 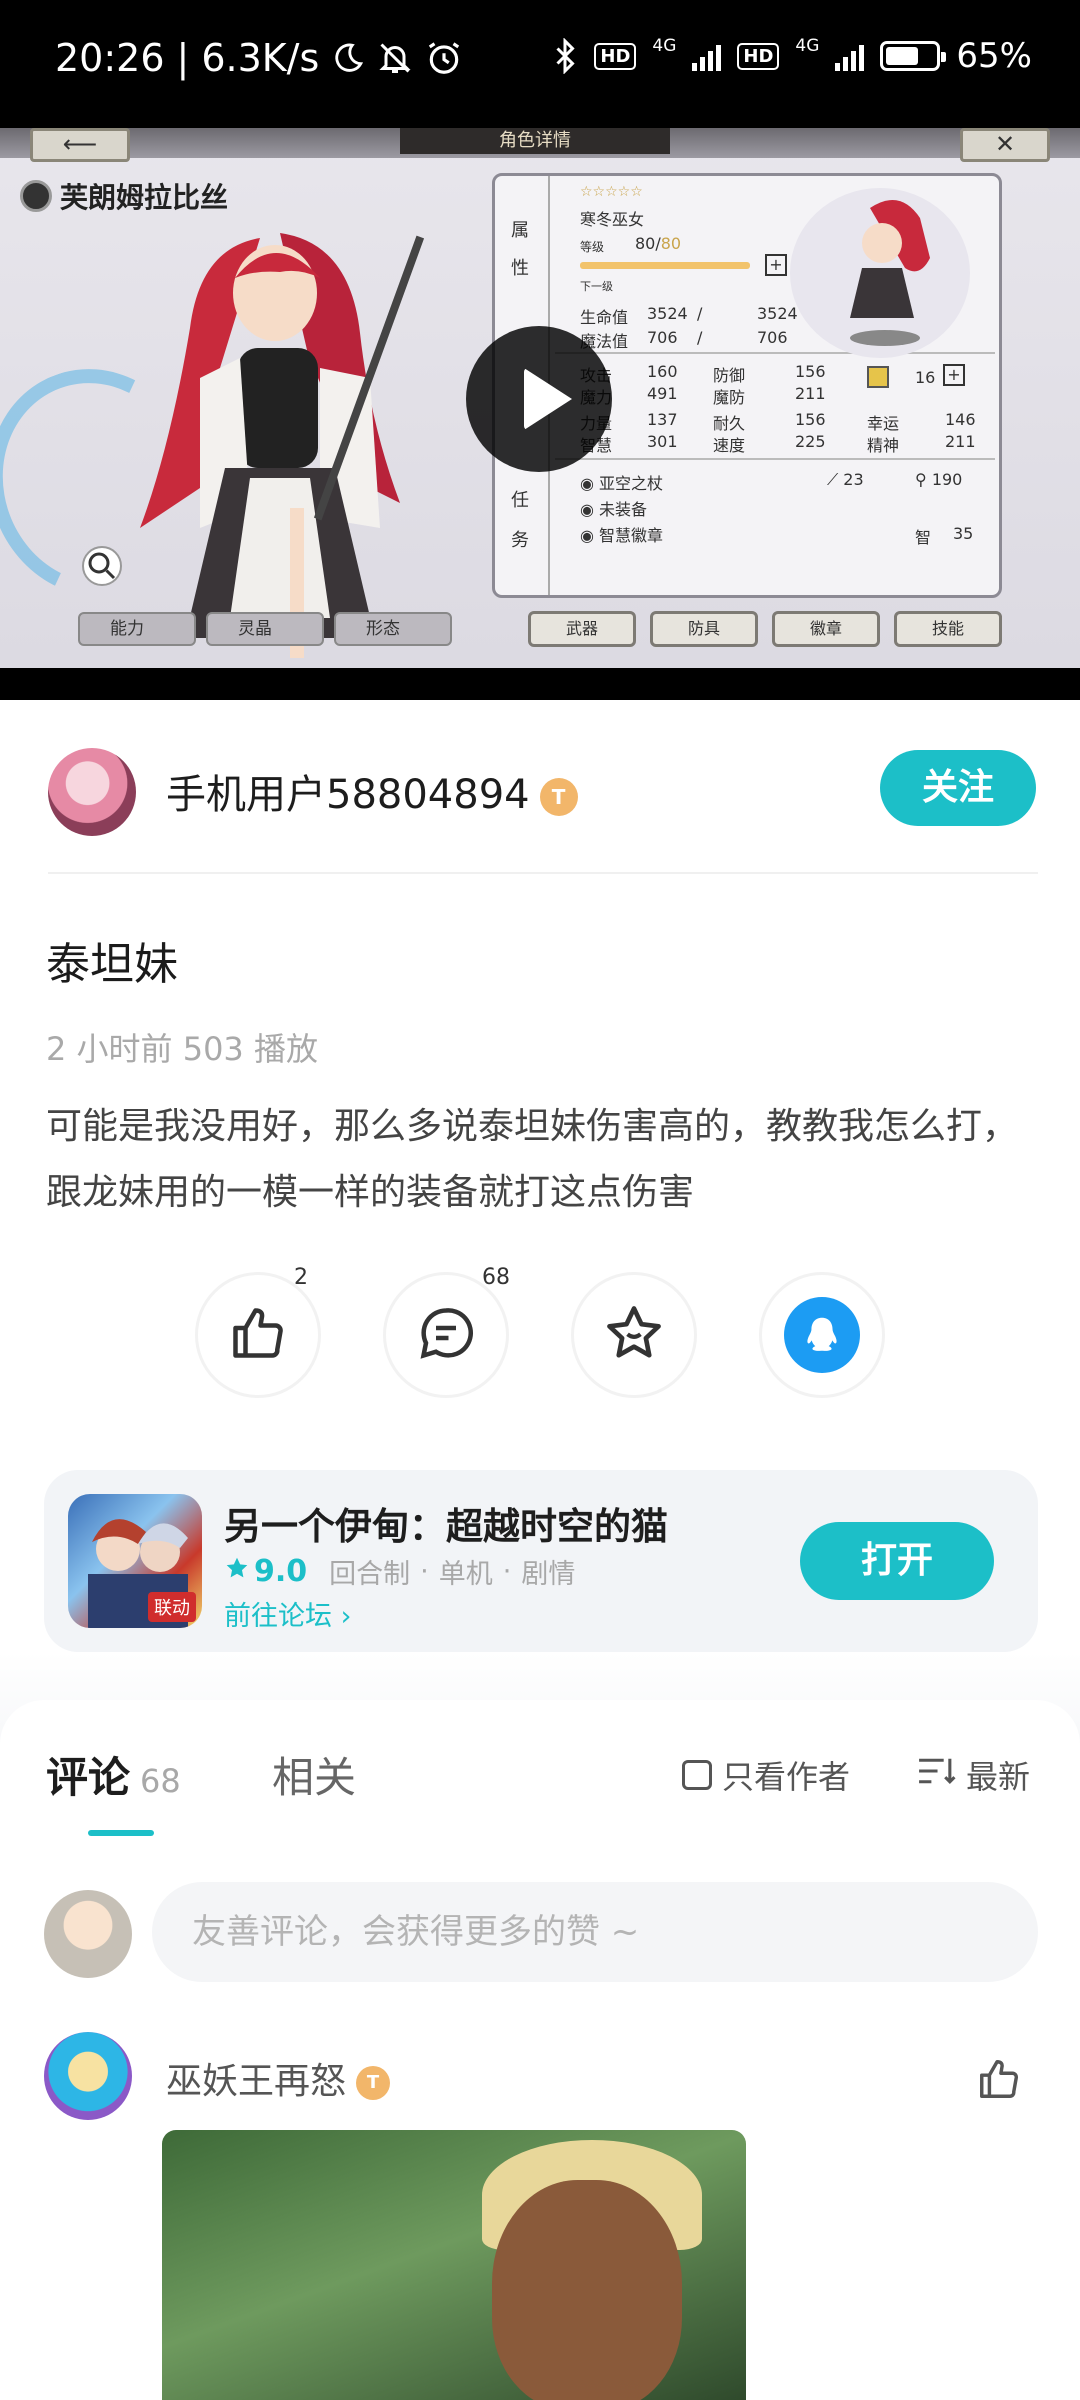 What do you see at coordinates (766, 1775) in the screenshot?
I see `author-only-toggle: 只看作者` at bounding box center [766, 1775].